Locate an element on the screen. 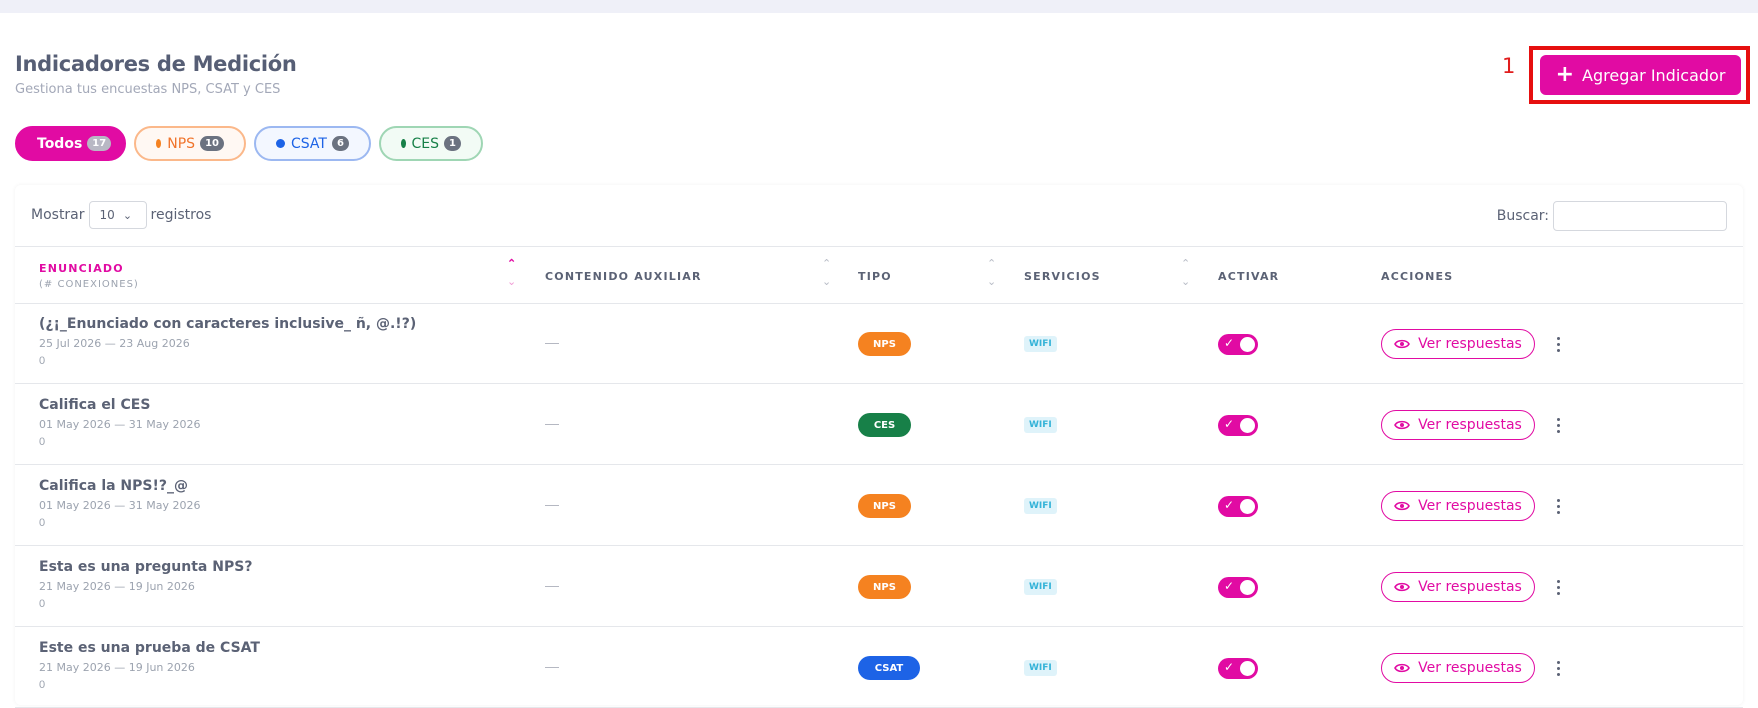 This screenshot has width=1758, height=708. column-header-activar: ACTIVAR is located at coordinates (1248, 276).